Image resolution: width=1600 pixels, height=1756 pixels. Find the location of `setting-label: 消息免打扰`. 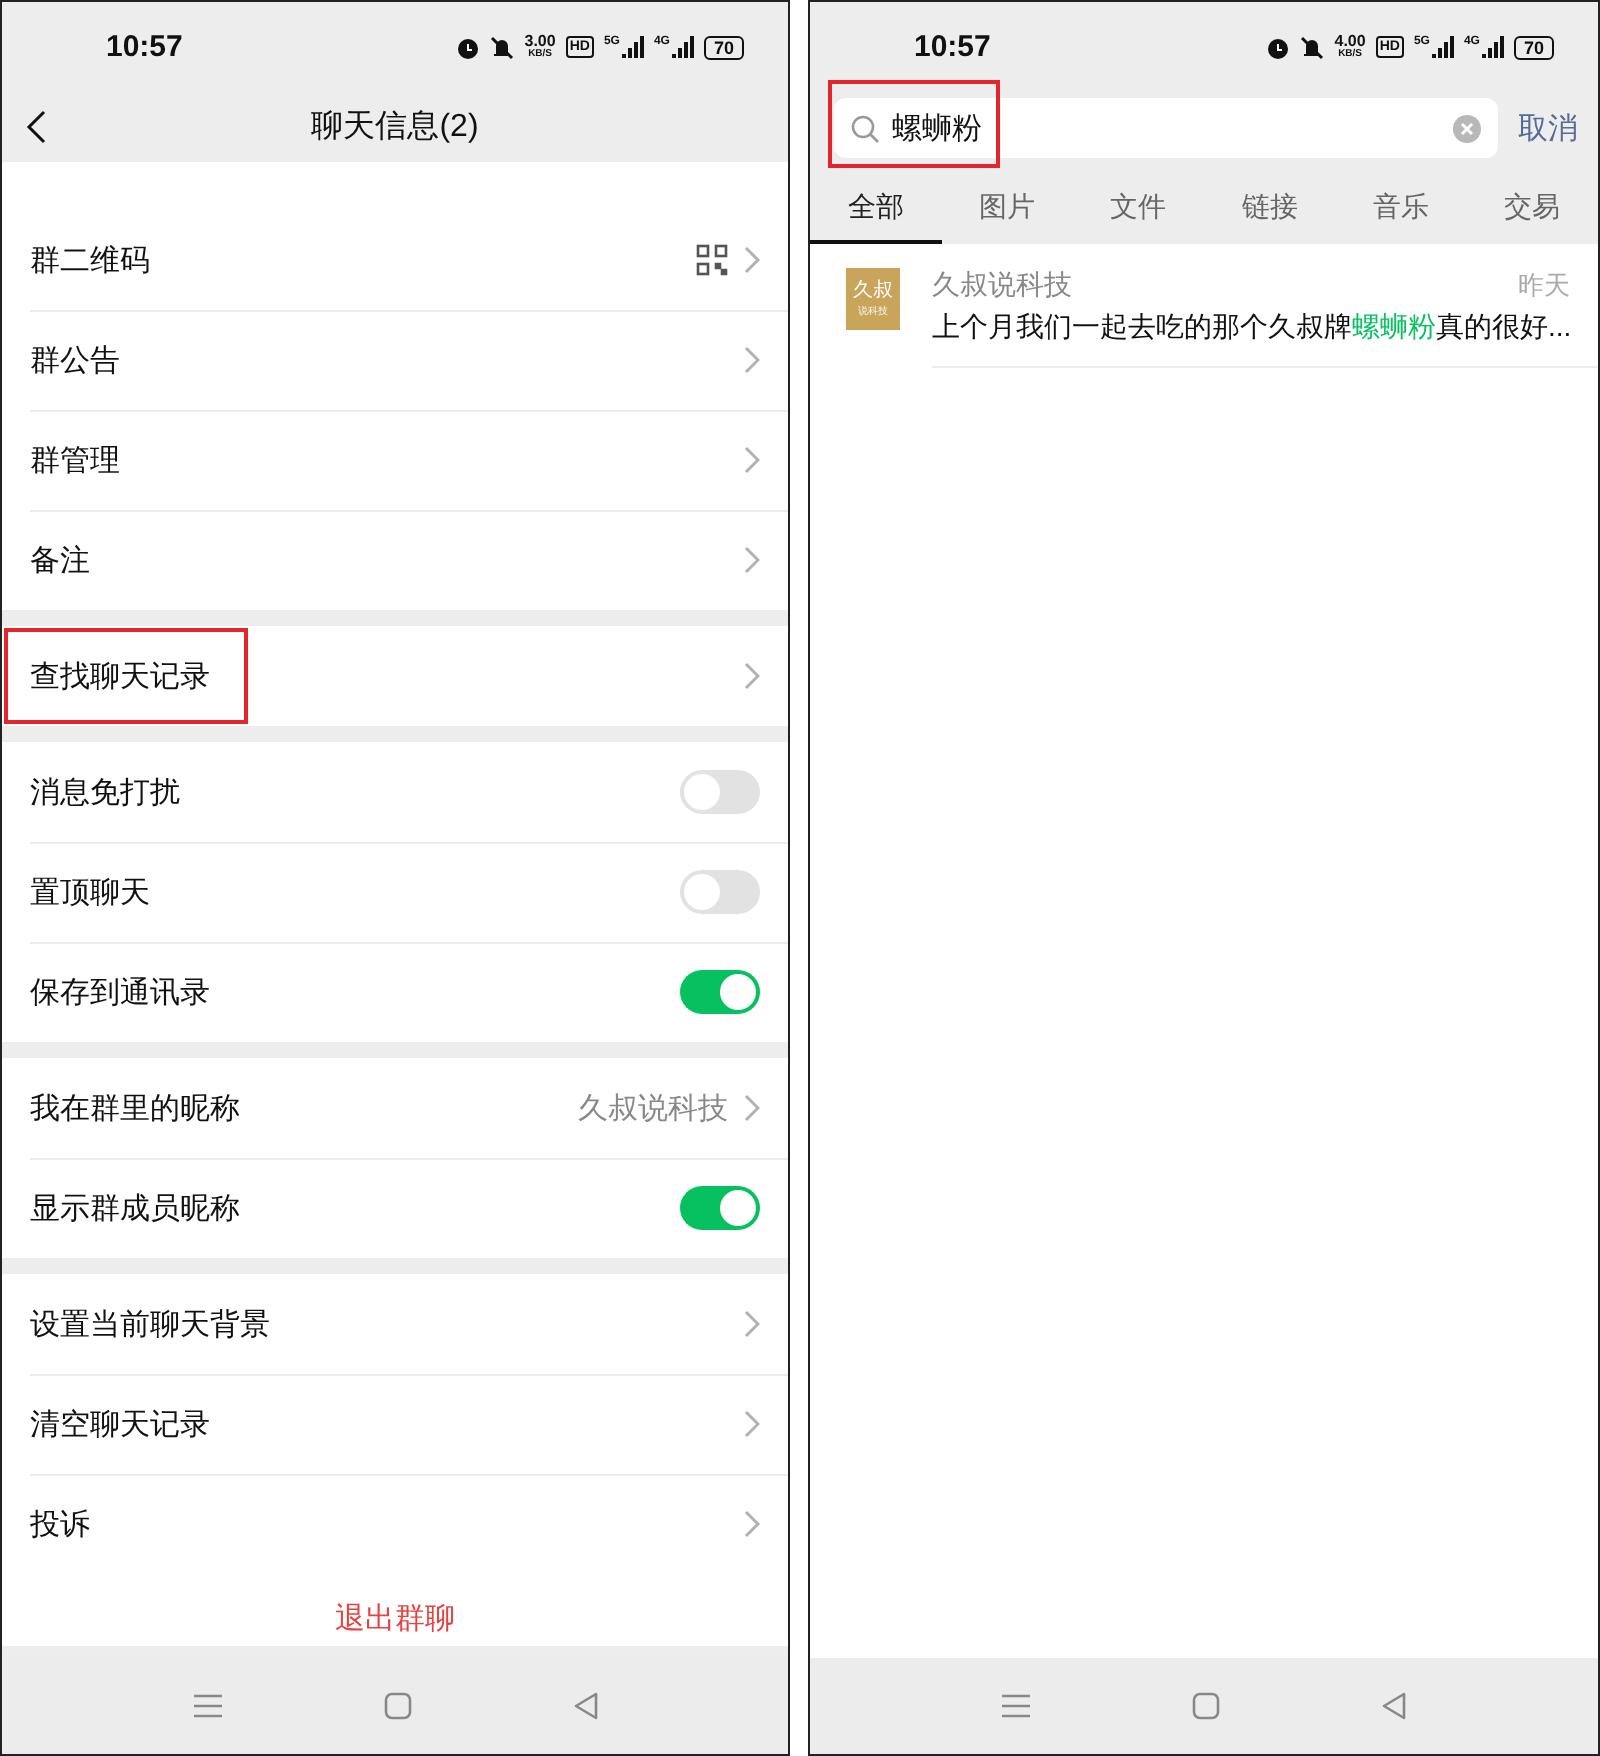

setting-label: 消息免打扰 is located at coordinates (105, 792).